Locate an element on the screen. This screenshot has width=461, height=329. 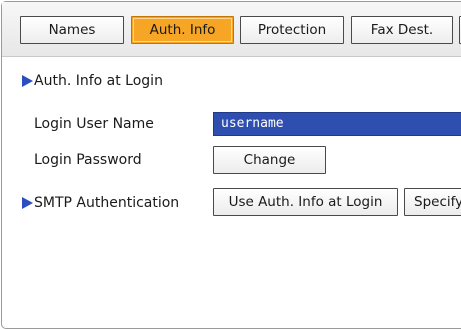
tab-bar-divider is located at coordinates (231, 56).